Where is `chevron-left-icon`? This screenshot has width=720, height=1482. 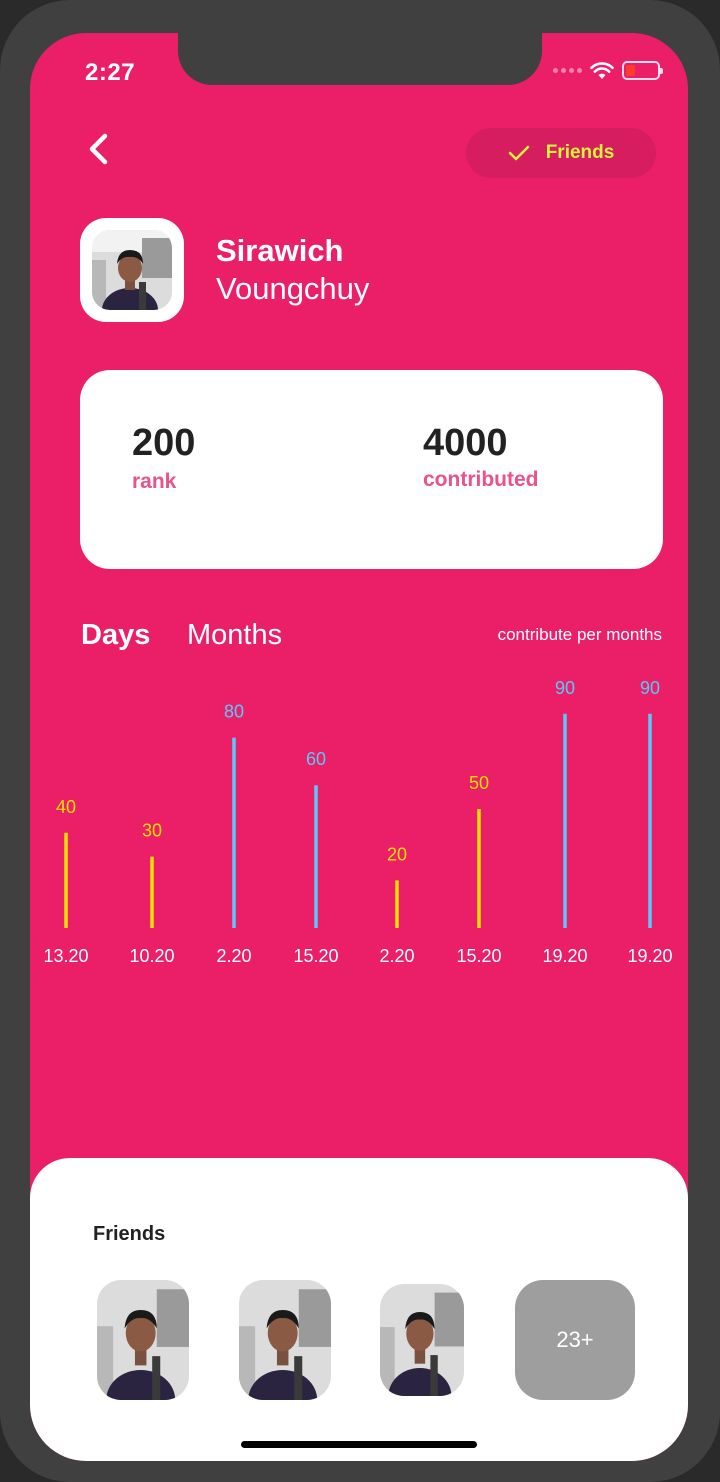 chevron-left-icon is located at coordinates (98, 149).